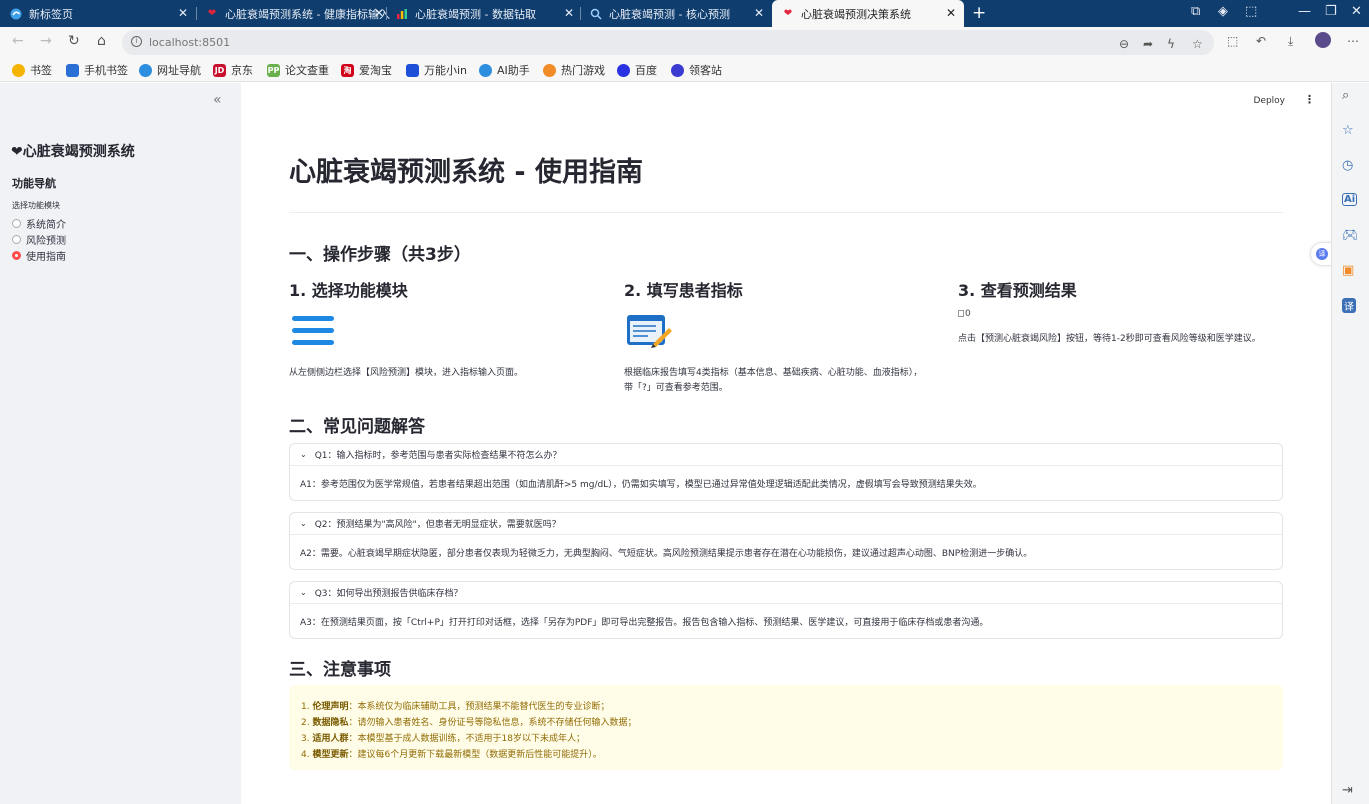 The height and width of the screenshot is (804, 1369). Describe the element at coordinates (46, 225) in the screenshot. I see `radio-label: 系统简介` at that location.